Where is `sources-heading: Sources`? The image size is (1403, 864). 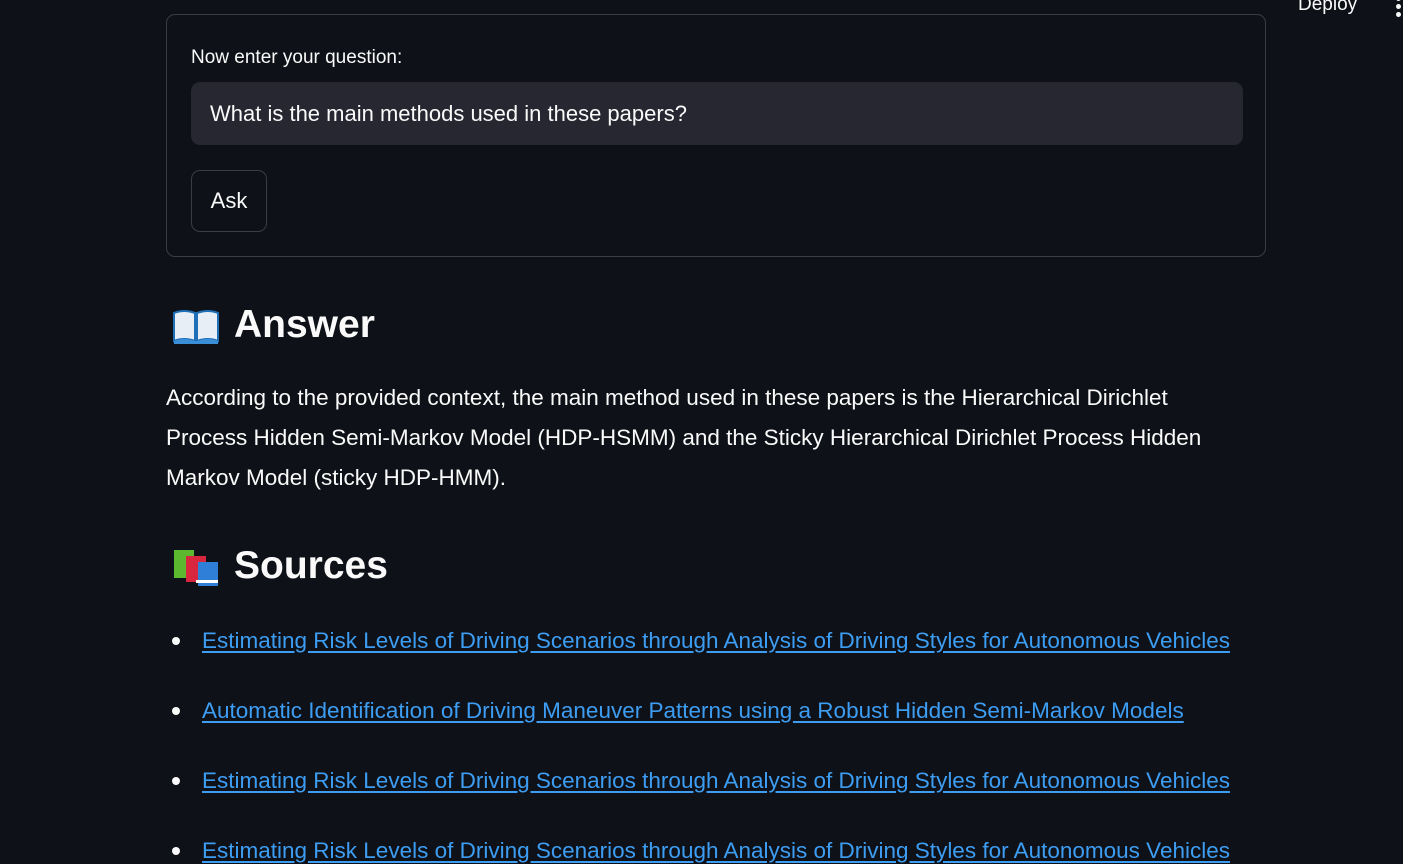 sources-heading: Sources is located at coordinates (280, 566).